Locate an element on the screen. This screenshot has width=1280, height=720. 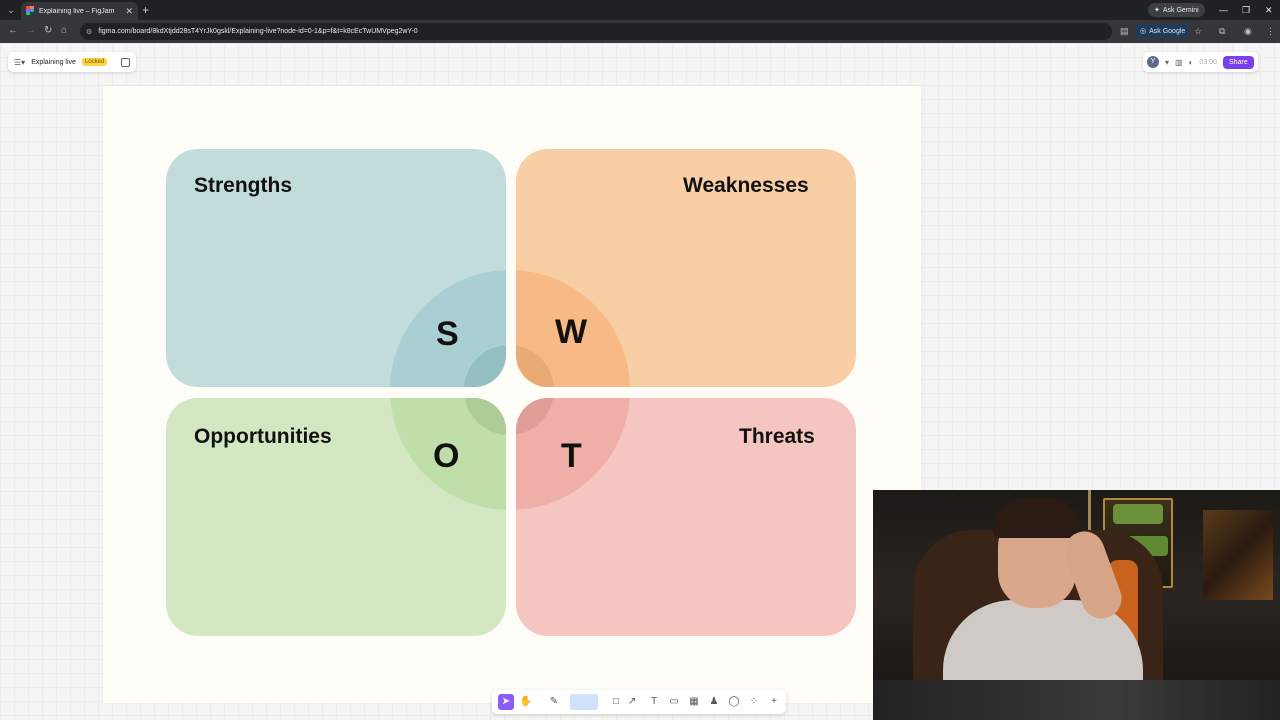
new-tab-icon: + is located at coordinates (145, 10).